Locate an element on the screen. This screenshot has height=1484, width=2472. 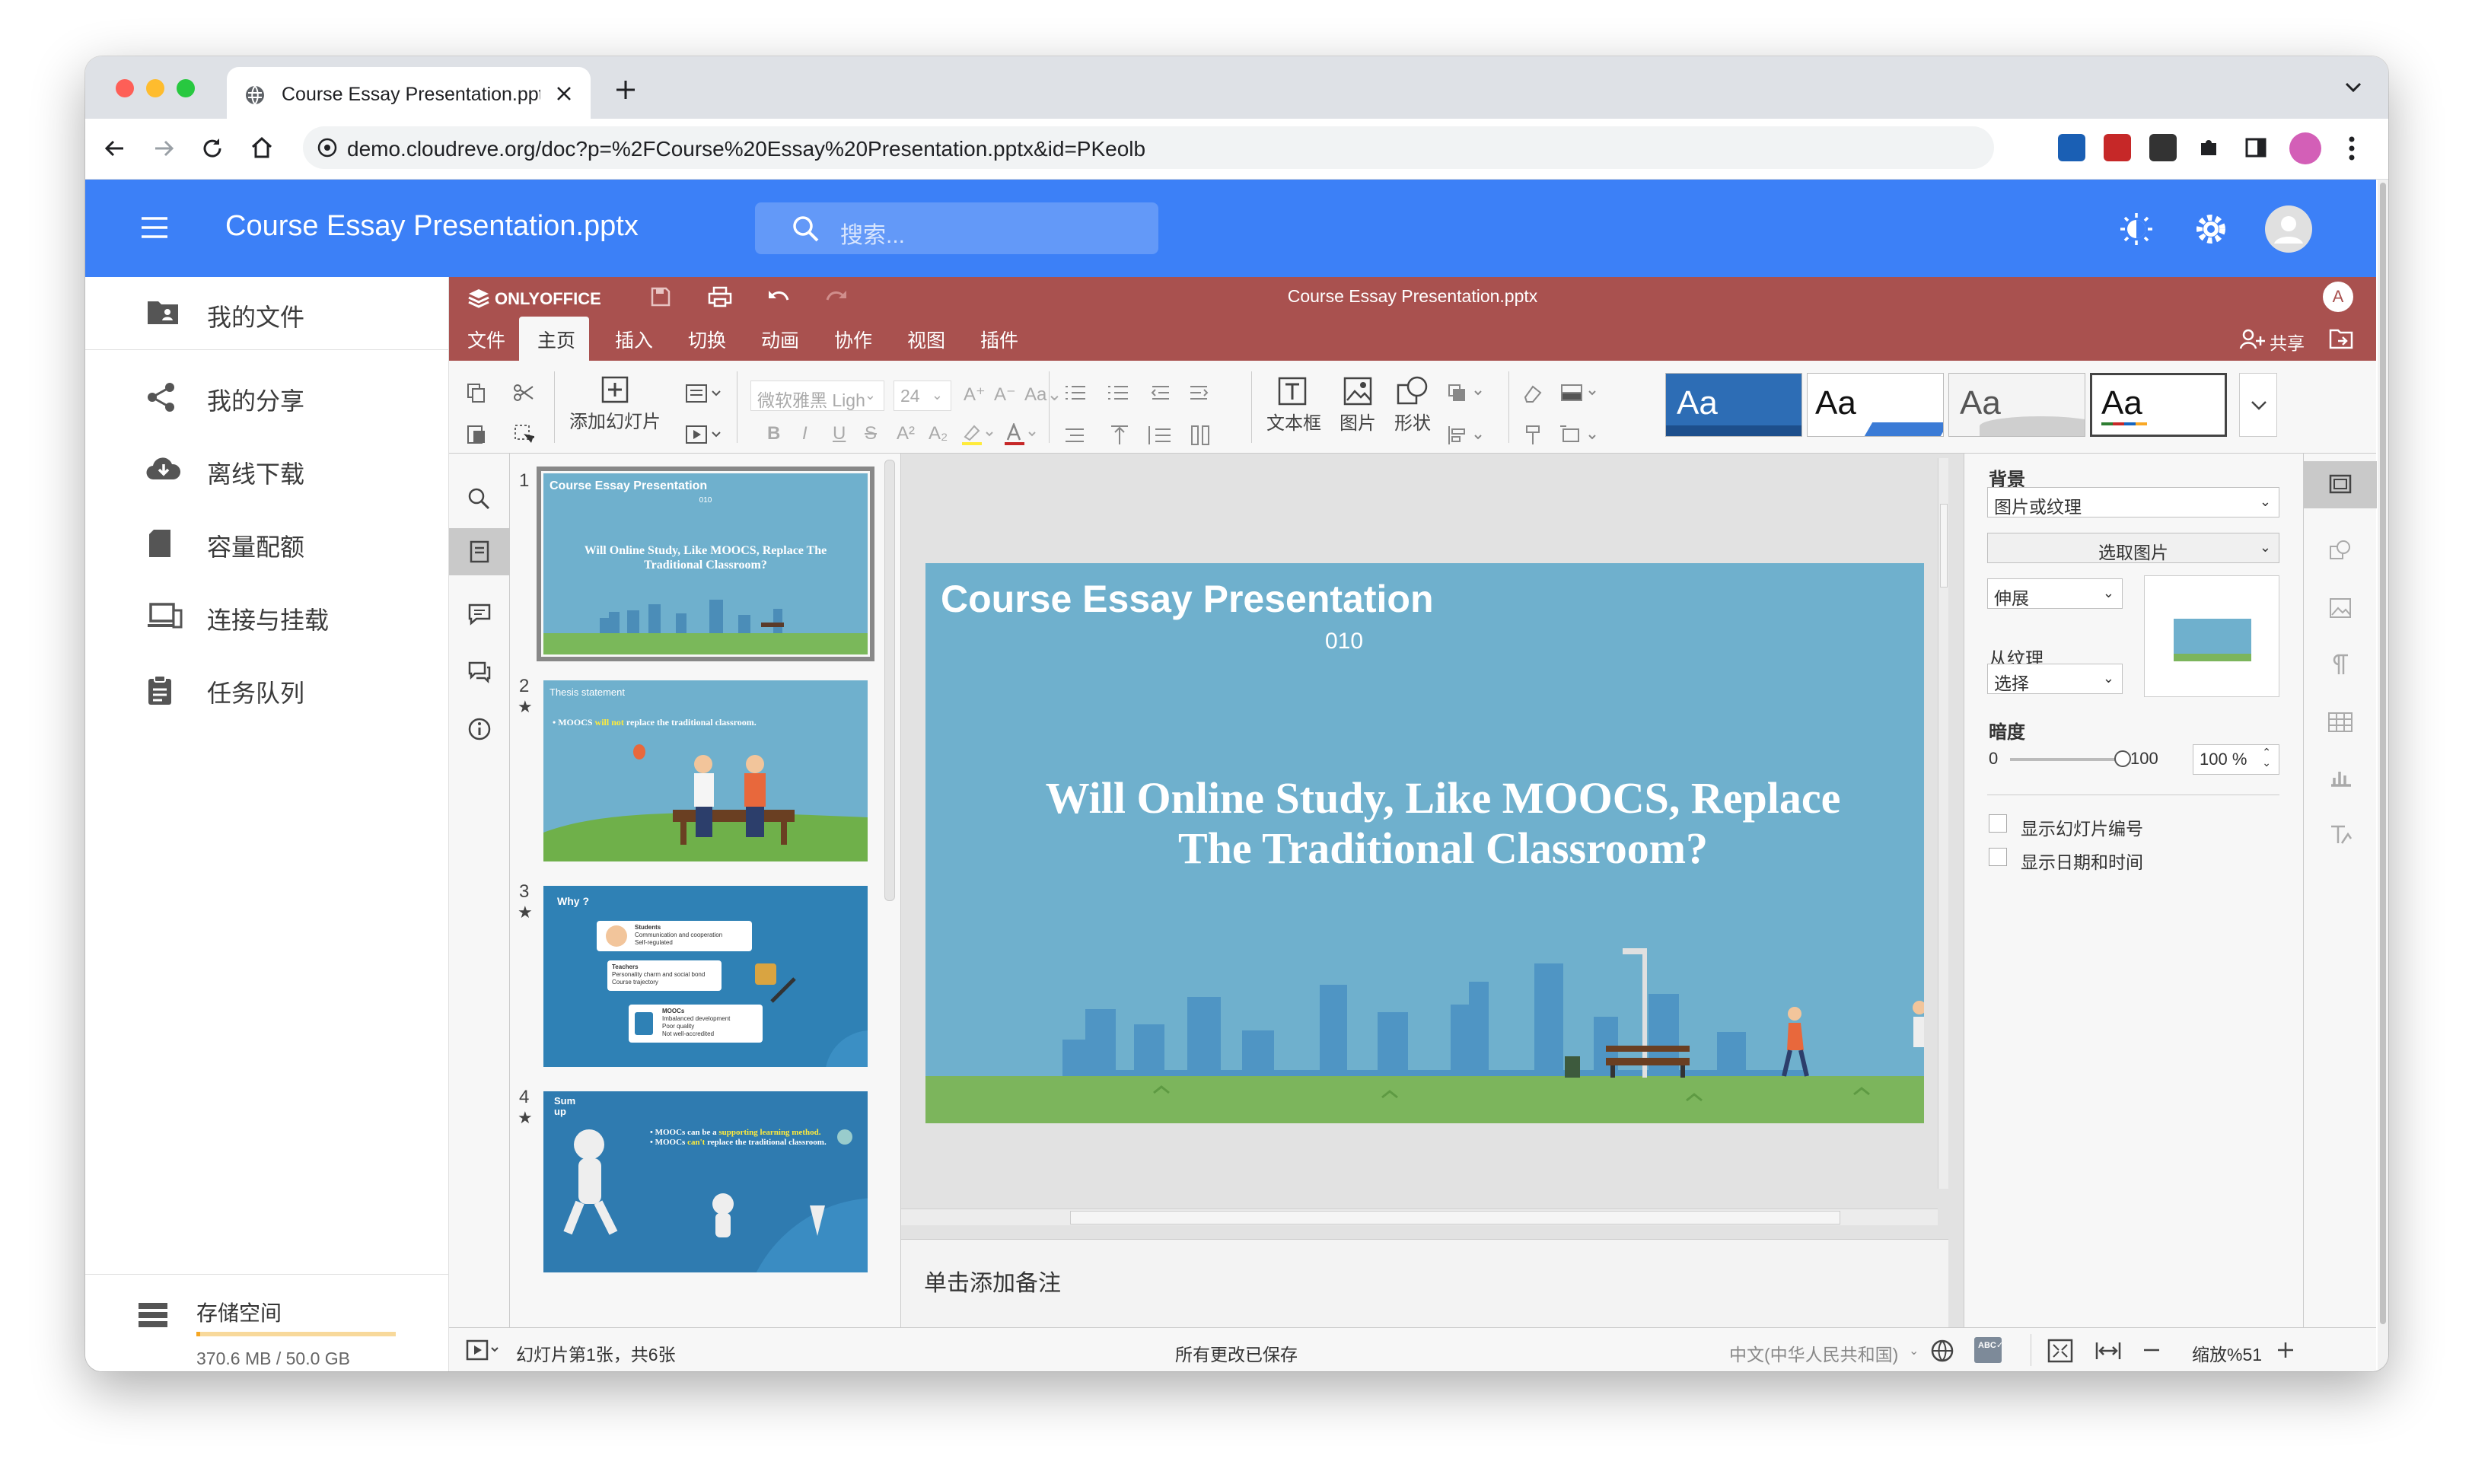
font-color-icon is located at coordinates (1020, 435).